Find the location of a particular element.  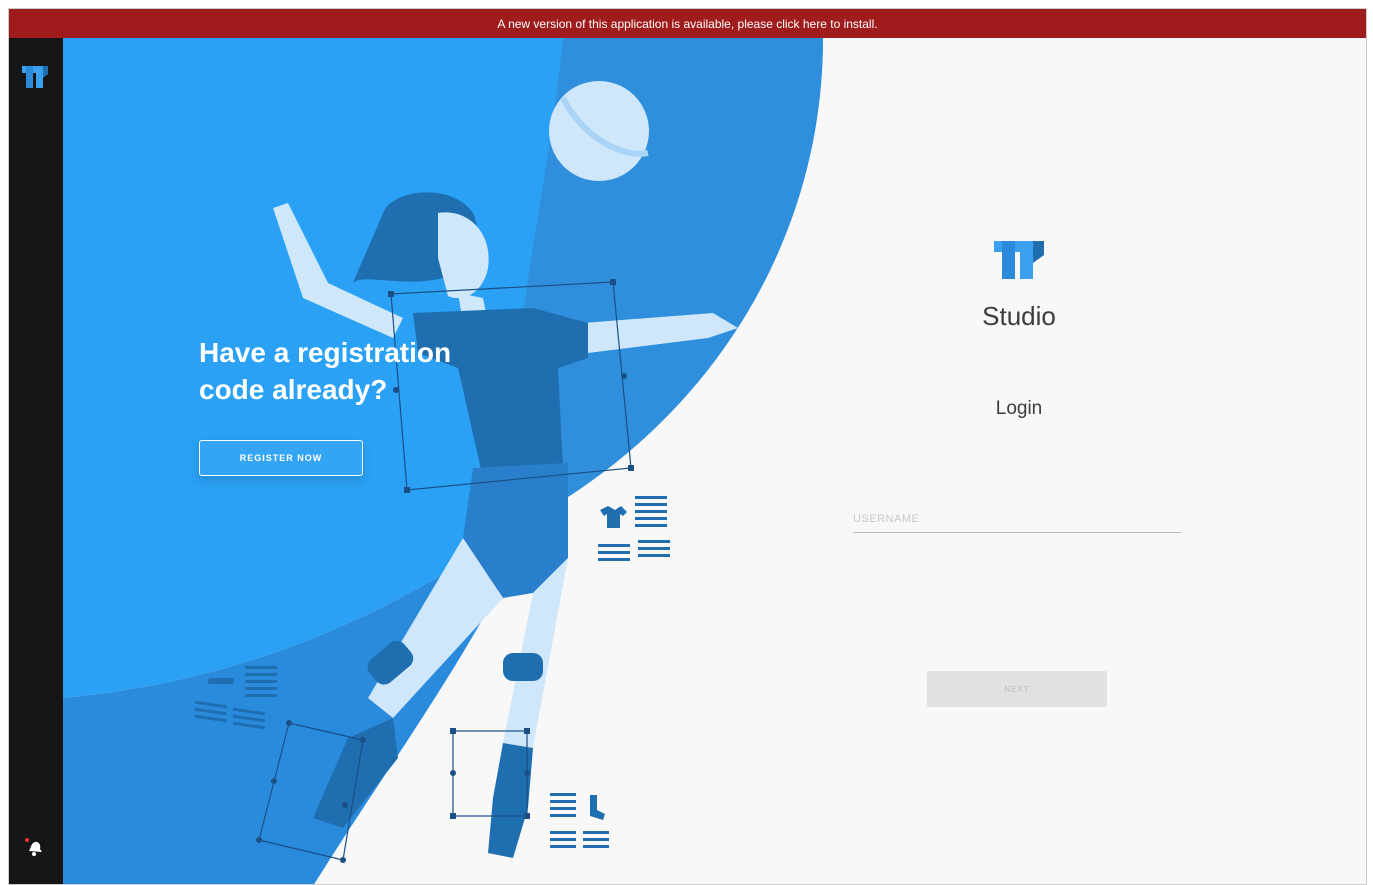

sidebar is located at coordinates (36, 461).